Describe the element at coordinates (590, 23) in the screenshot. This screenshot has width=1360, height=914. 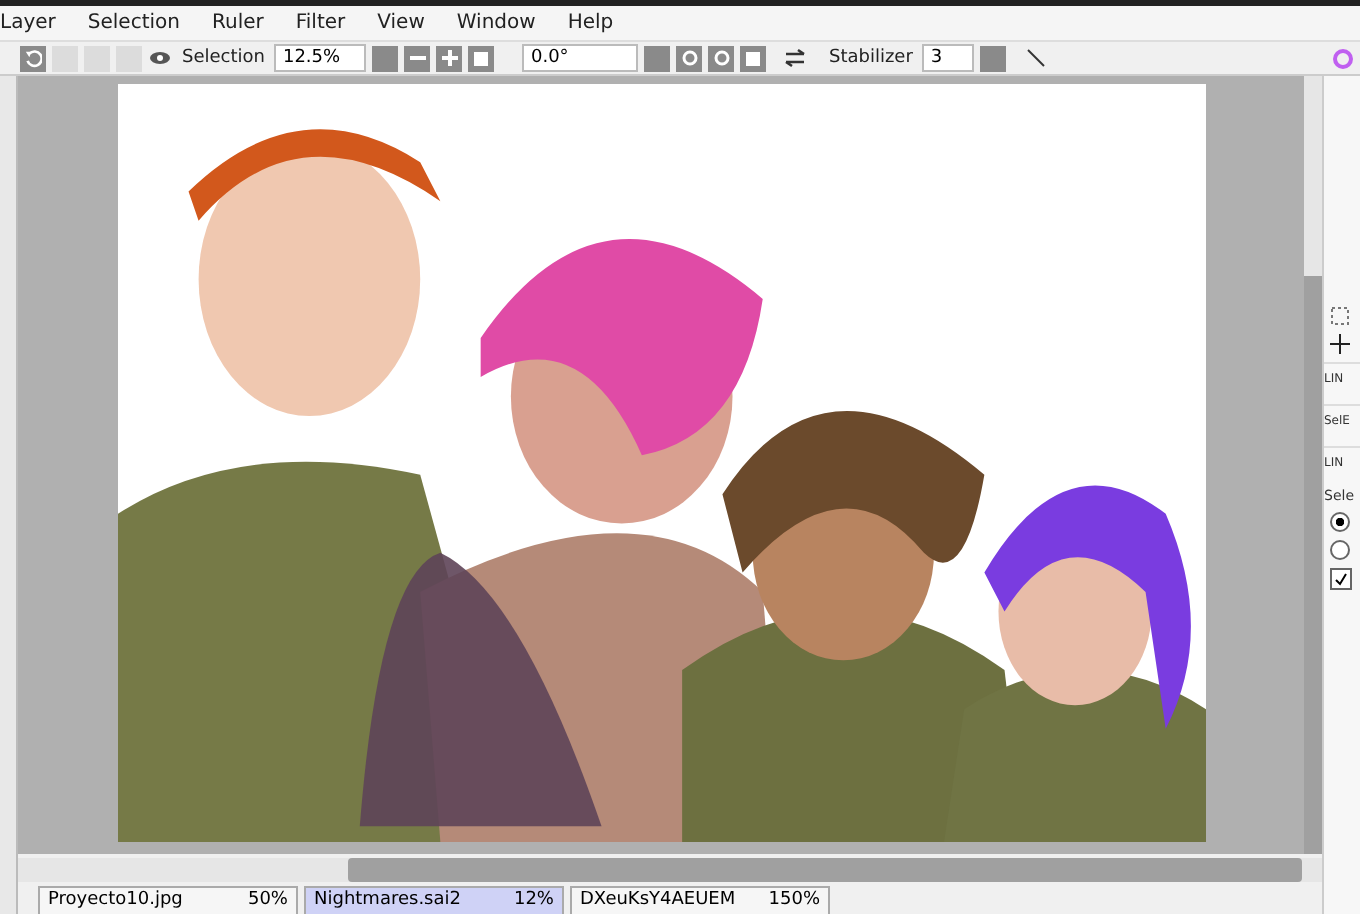
I see `menu-item: Help` at that location.